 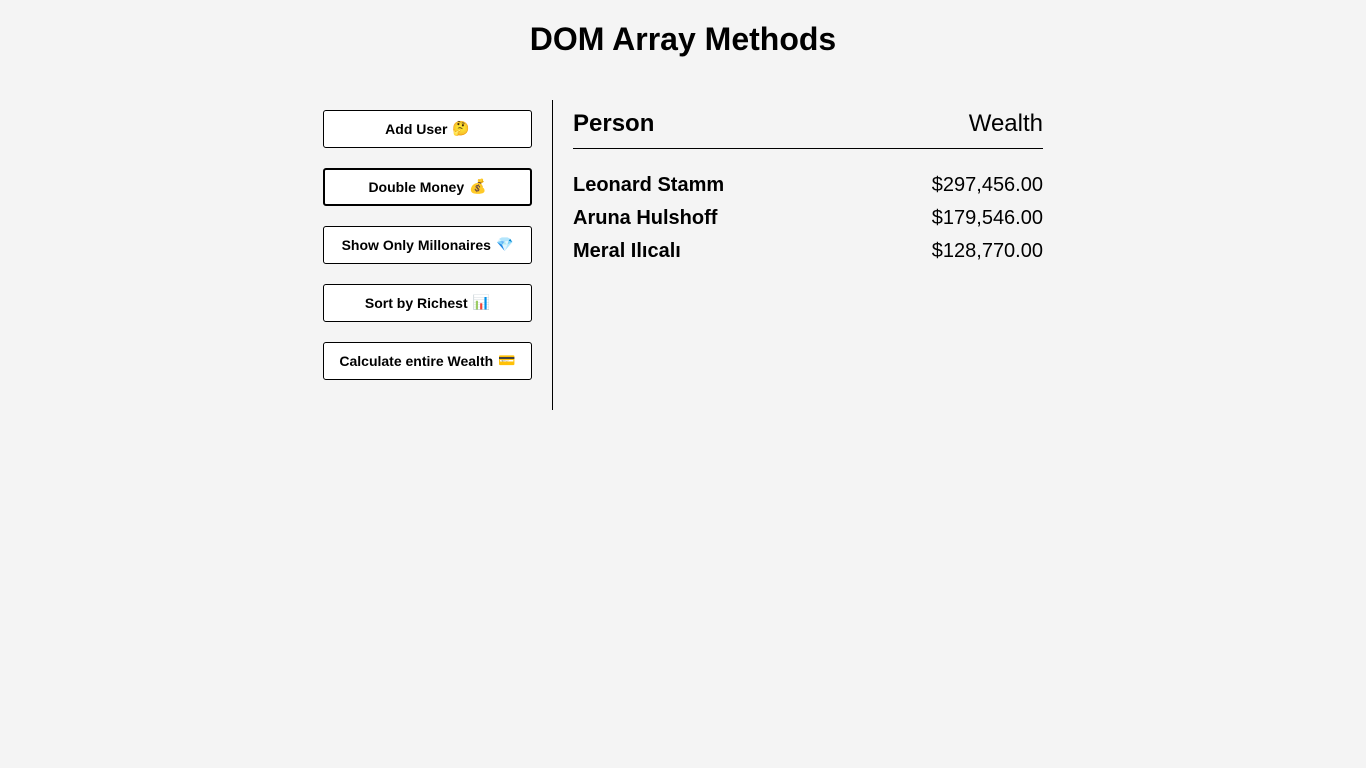 I want to click on add-user-button: Add User 🤔, so click(x=427, y=129).